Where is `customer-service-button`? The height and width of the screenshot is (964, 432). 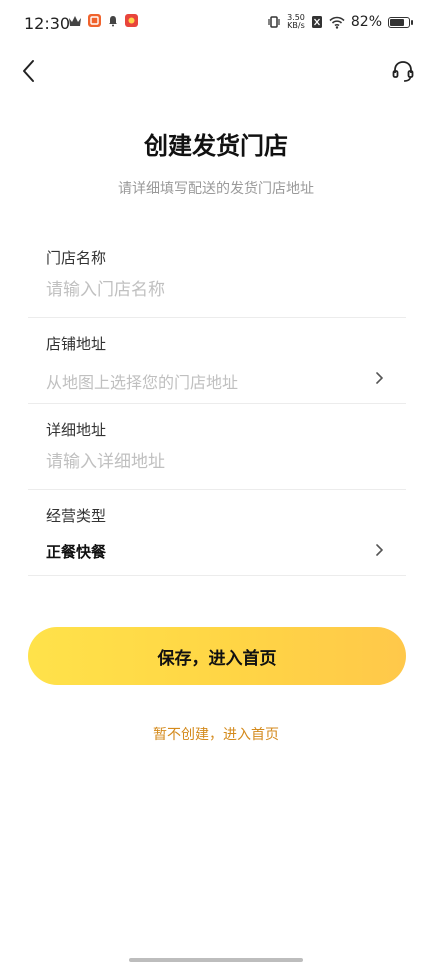 customer-service-button is located at coordinates (403, 71).